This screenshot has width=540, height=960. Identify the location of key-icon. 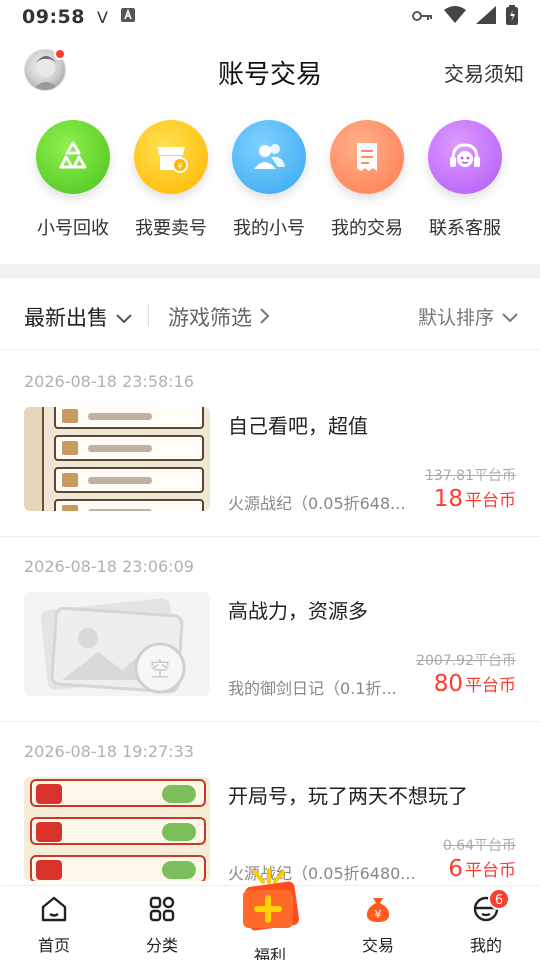
(423, 17).